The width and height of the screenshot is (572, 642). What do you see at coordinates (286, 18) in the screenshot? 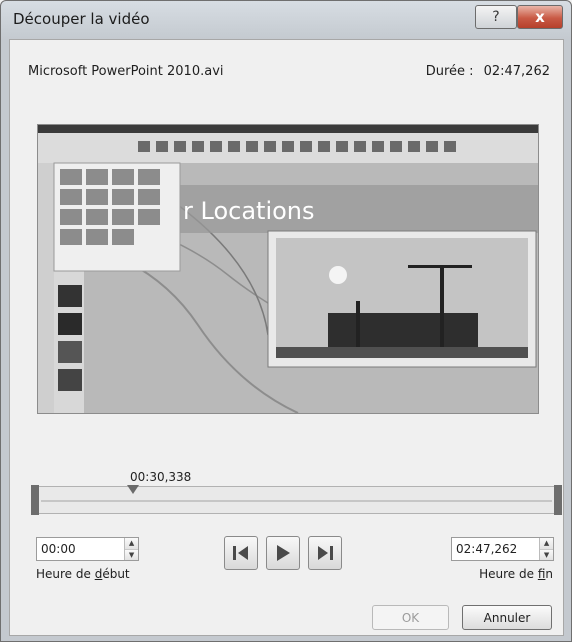
I see `title-bar: Découper la vidéo ? x` at bounding box center [286, 18].